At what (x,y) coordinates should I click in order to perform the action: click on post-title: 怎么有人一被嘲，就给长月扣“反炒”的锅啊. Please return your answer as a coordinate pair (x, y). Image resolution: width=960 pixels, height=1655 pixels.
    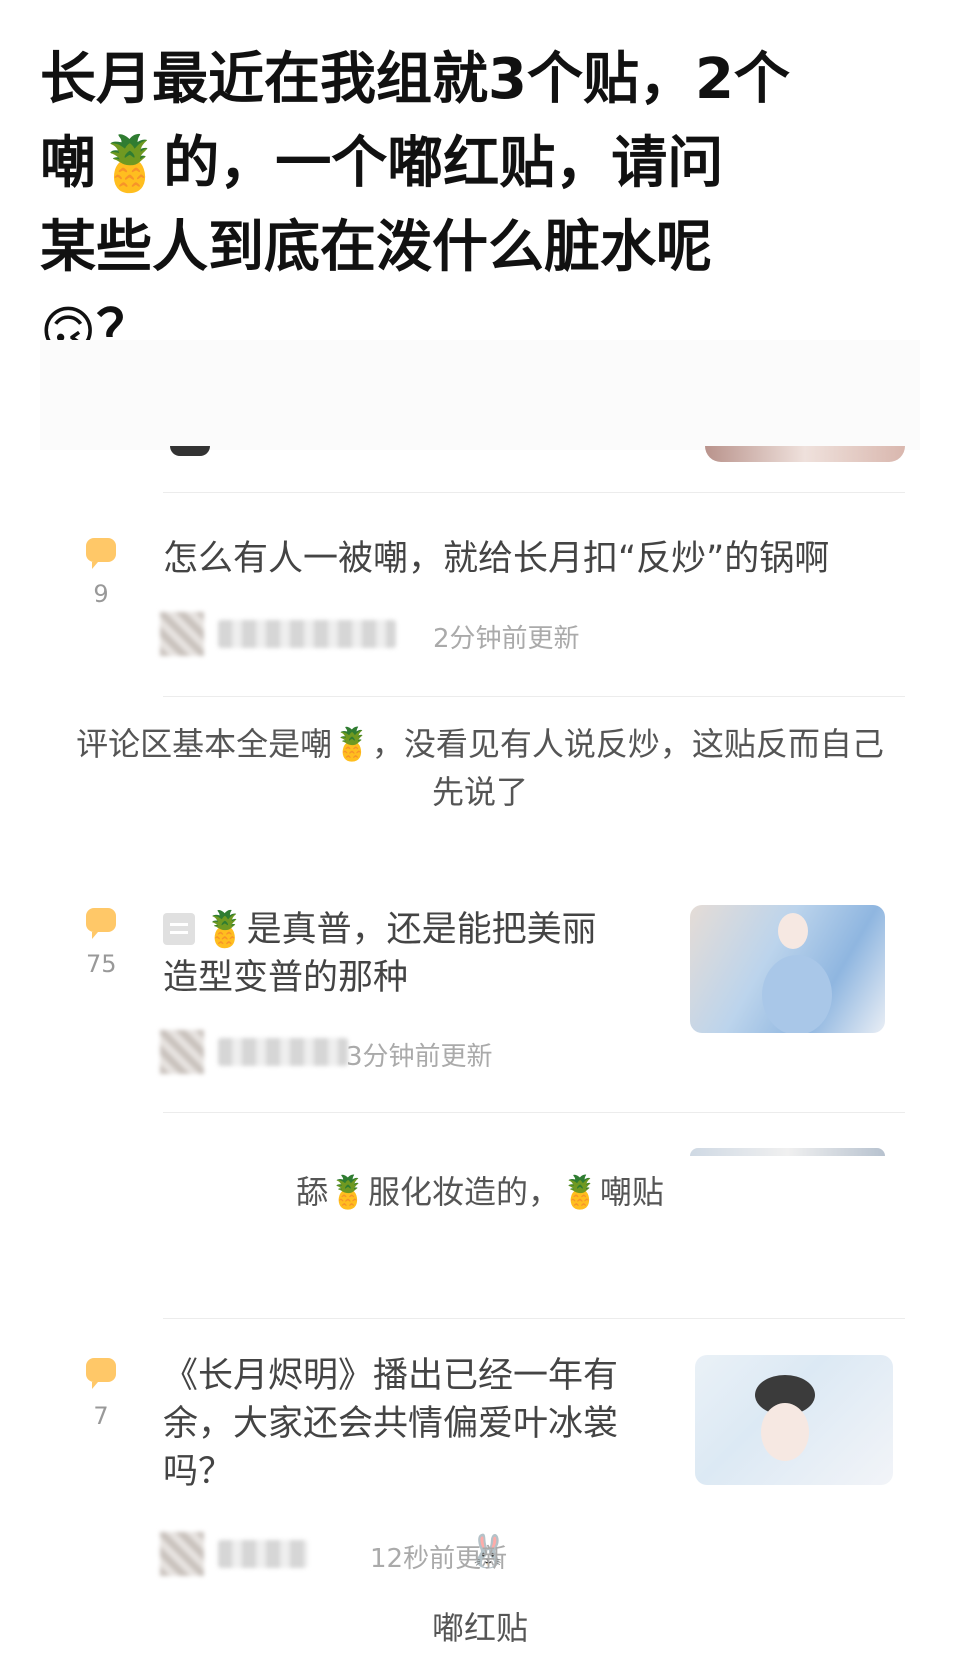
    Looking at the image, I should click on (533, 559).